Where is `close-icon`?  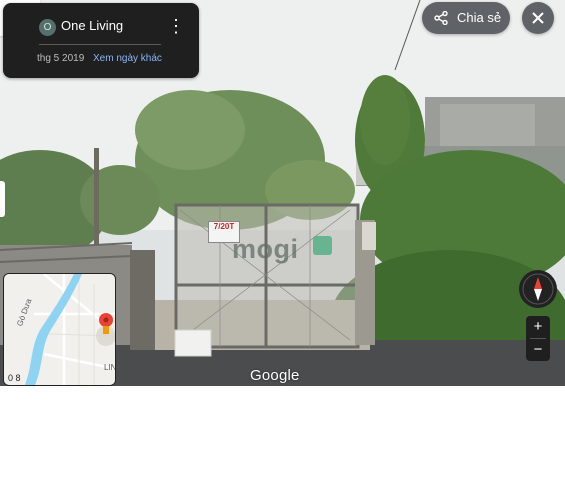 close-icon is located at coordinates (538, 18).